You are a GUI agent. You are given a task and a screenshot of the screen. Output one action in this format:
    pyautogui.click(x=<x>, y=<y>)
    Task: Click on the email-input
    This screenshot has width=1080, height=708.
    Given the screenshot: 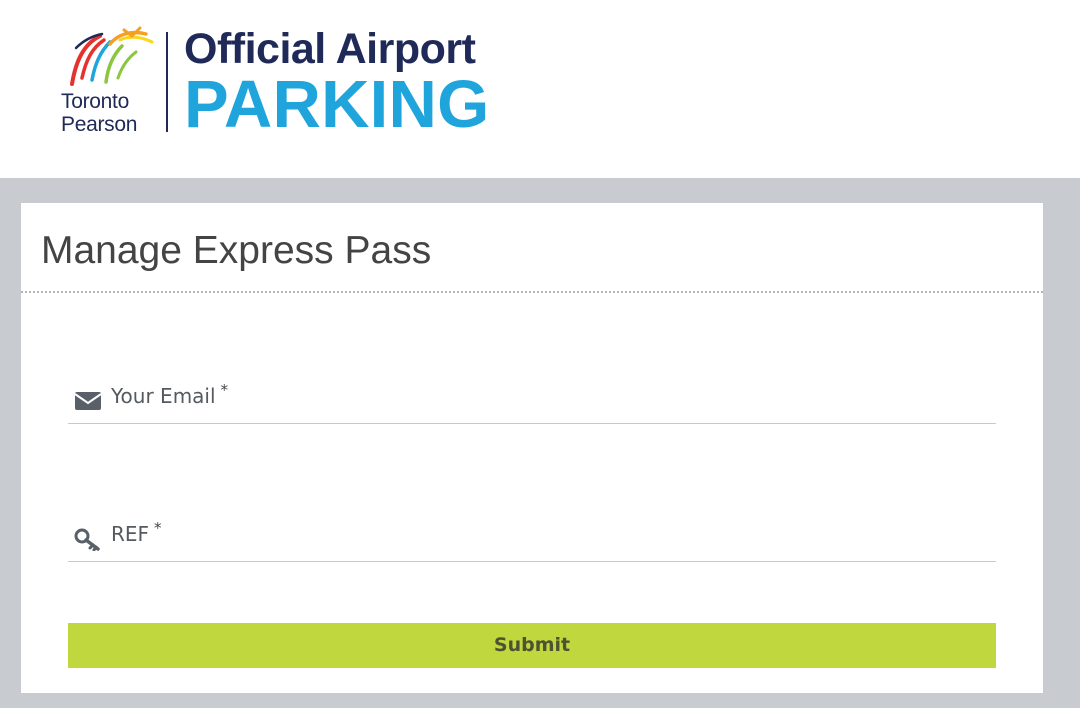 What is the action you would take?
    pyautogui.click(x=532, y=403)
    